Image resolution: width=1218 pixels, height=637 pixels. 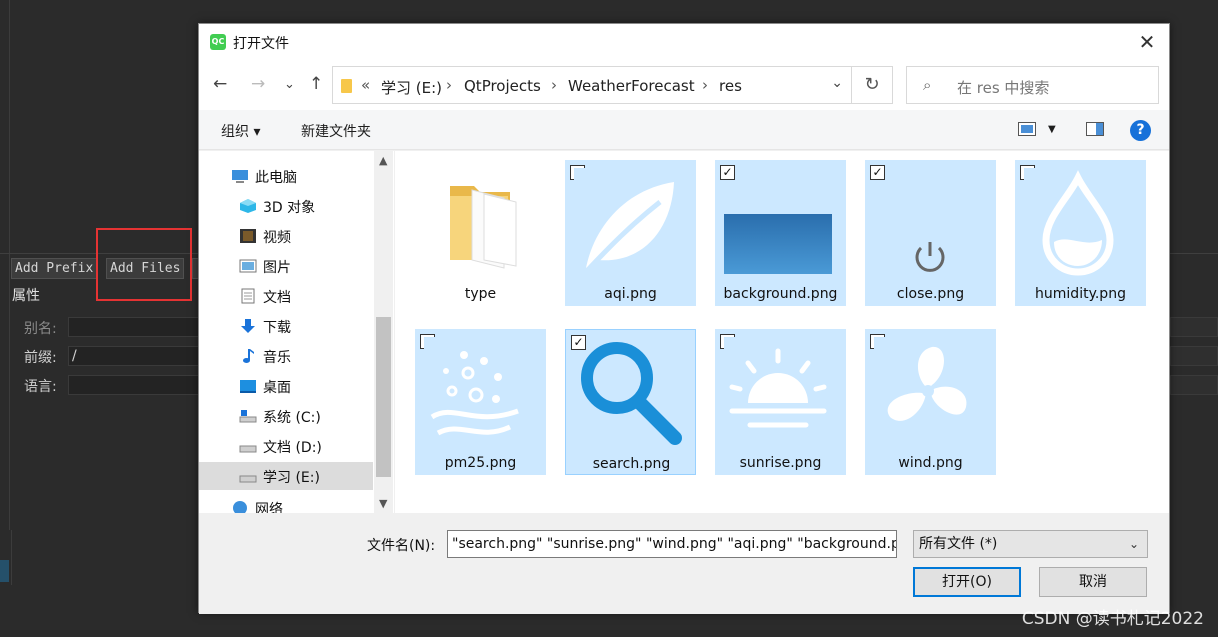 What do you see at coordinates (383, 160) in the screenshot?
I see `scroll-up-icon: ▲` at bounding box center [383, 160].